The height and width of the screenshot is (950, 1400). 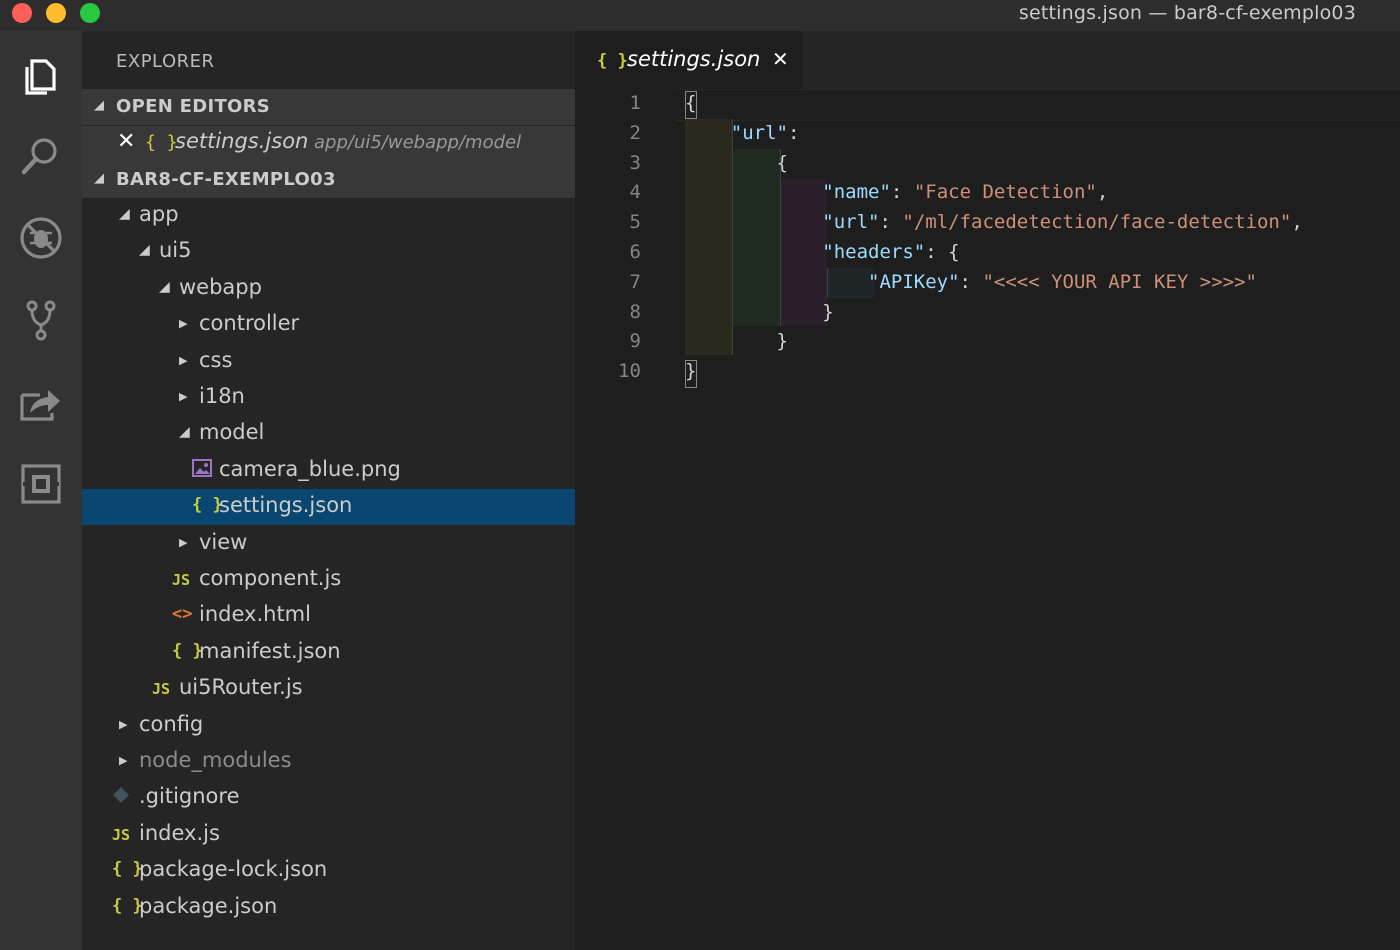 What do you see at coordinates (161, 142) in the screenshot?
I see `json-file-icon: { }` at bounding box center [161, 142].